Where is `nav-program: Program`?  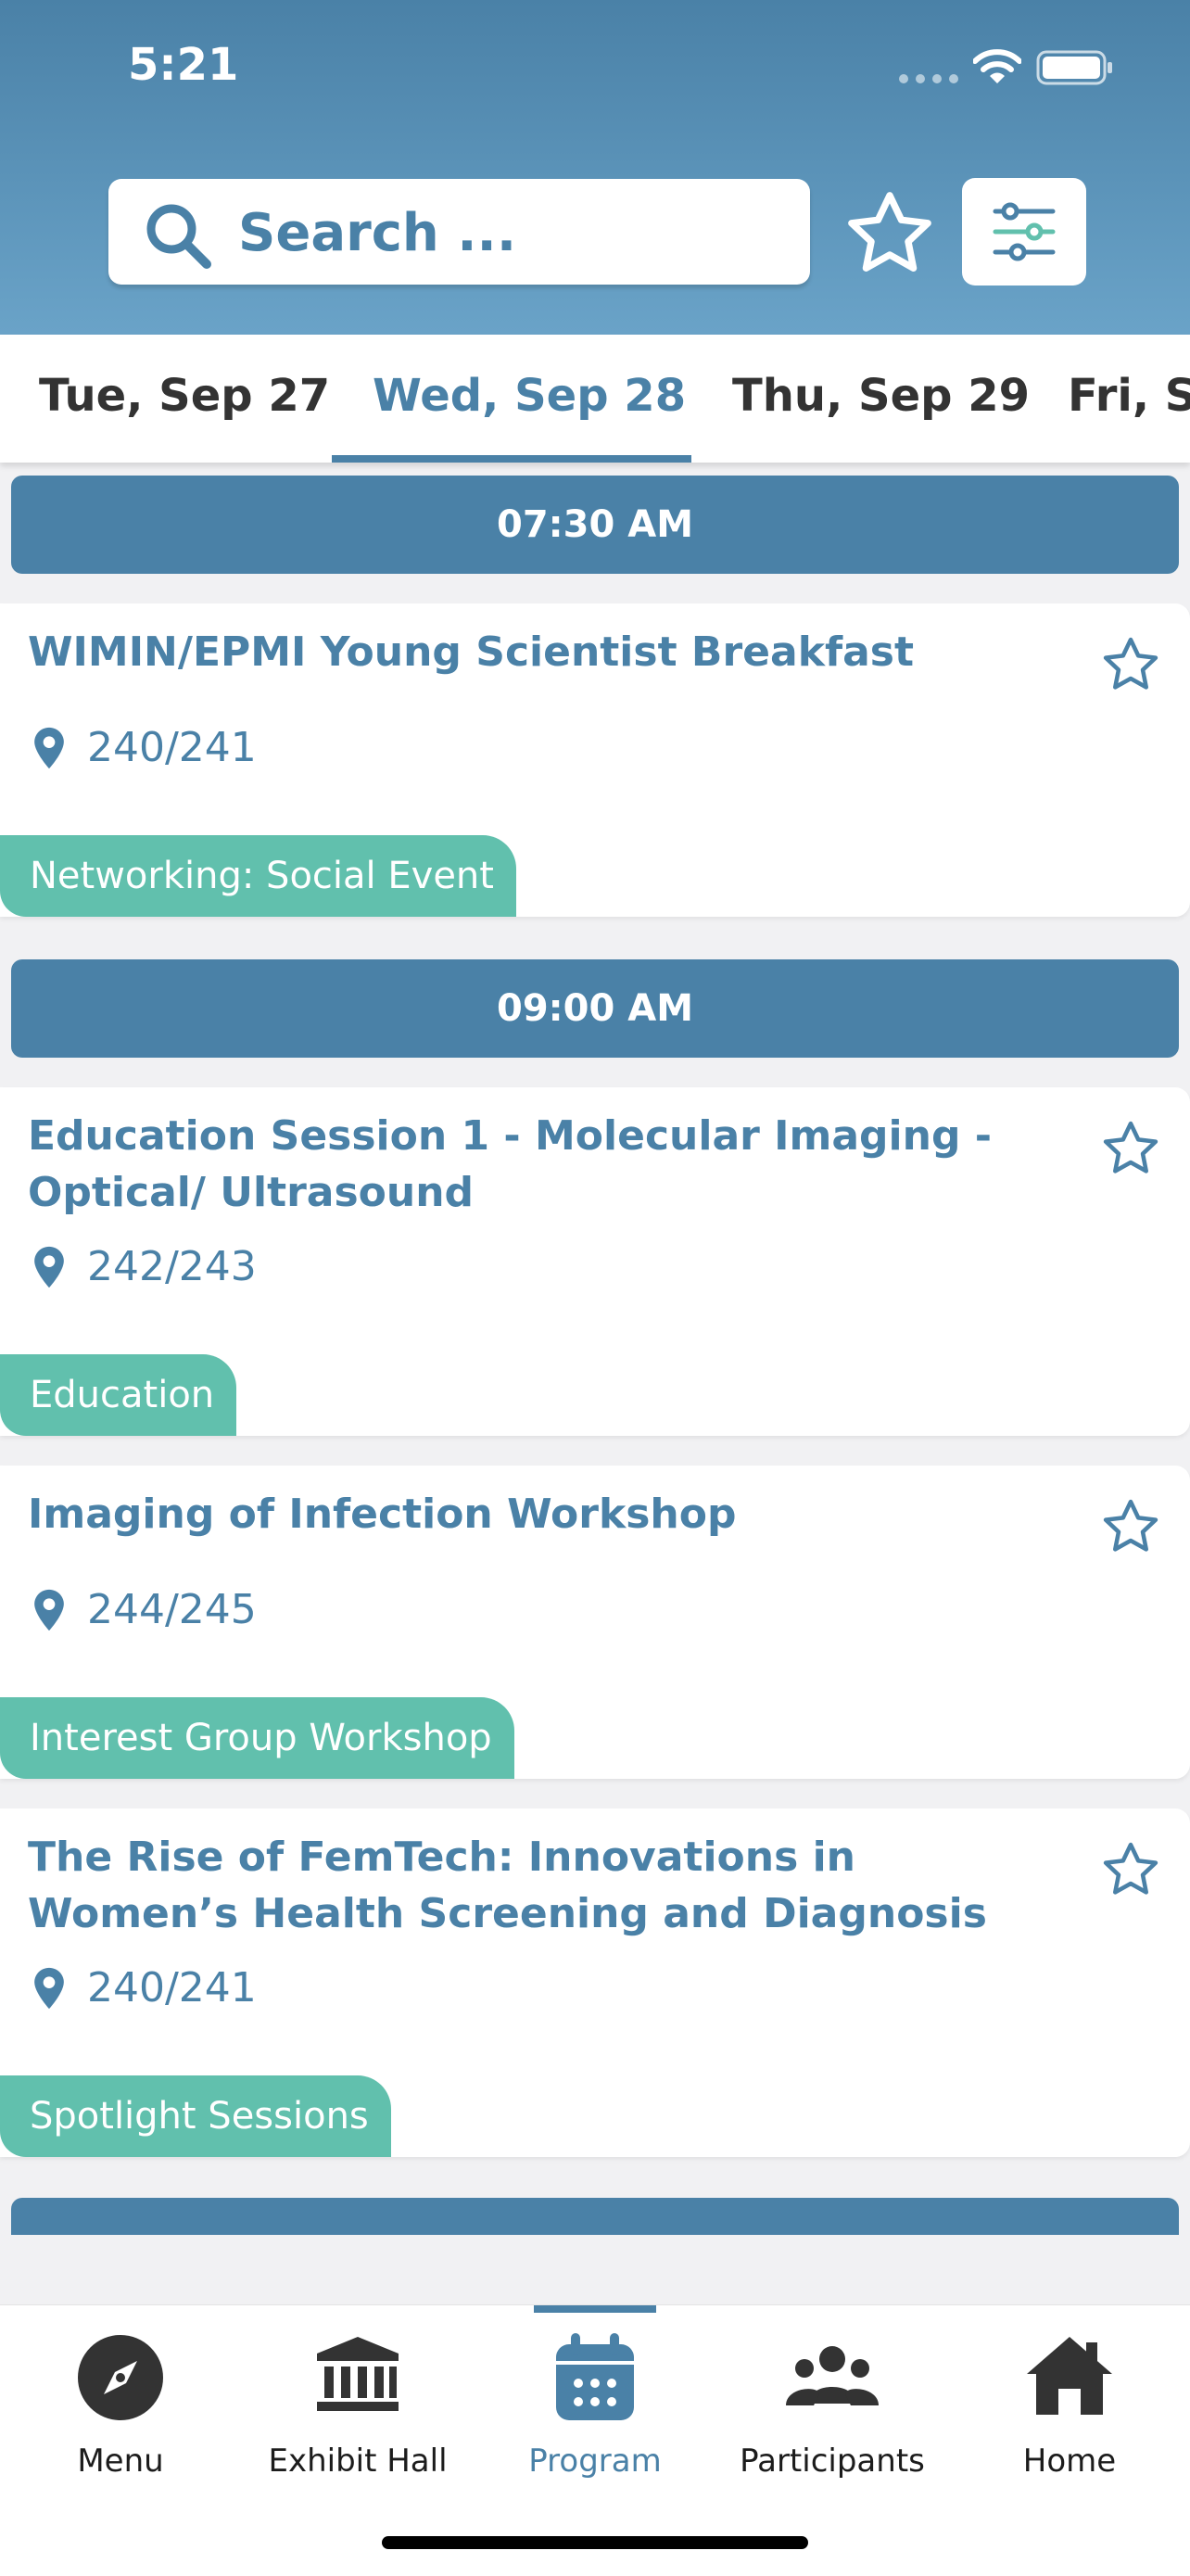
nav-program: Program is located at coordinates (595, 2398).